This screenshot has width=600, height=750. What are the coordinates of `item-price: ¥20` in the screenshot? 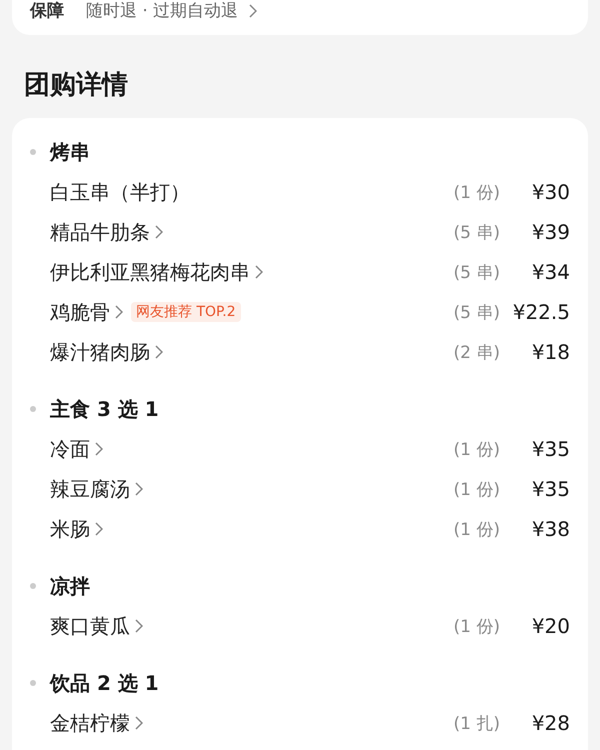 It's located at (550, 626).